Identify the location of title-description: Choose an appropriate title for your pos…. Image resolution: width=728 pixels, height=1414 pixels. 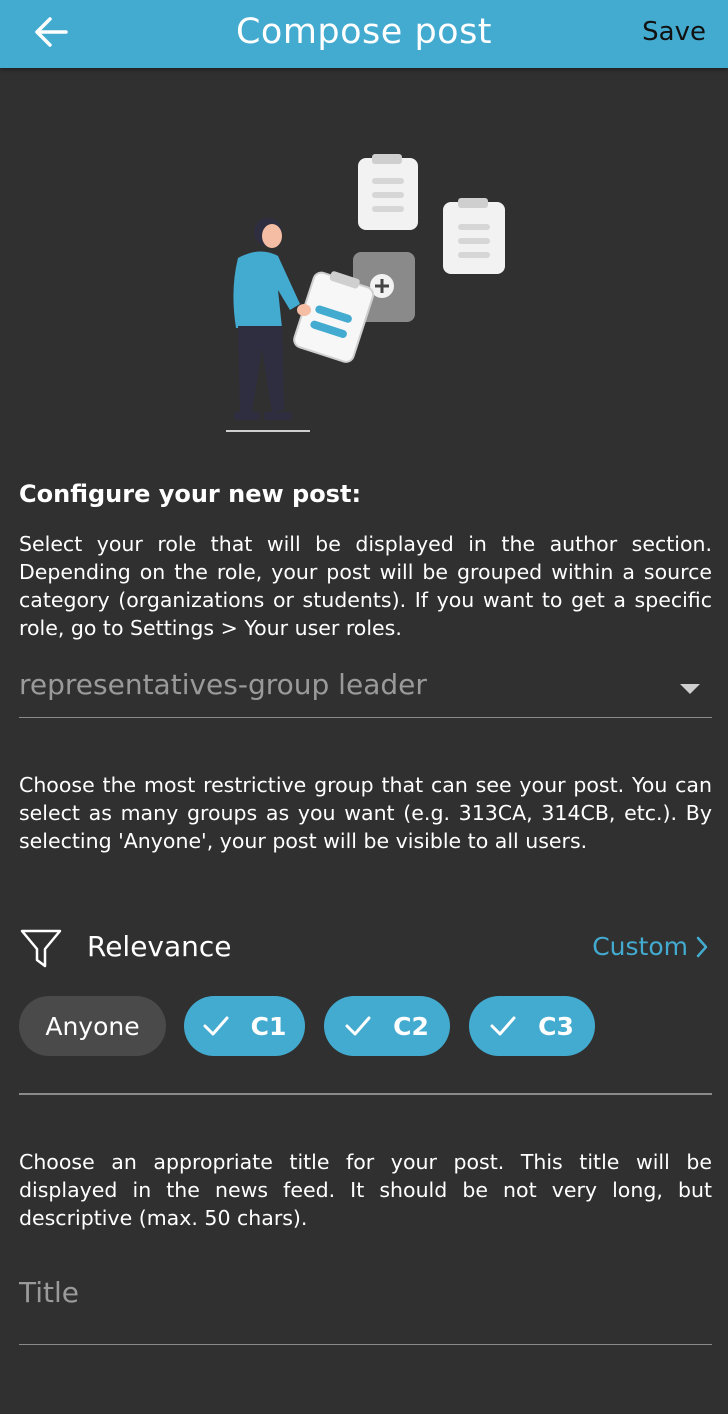
(365, 1190).